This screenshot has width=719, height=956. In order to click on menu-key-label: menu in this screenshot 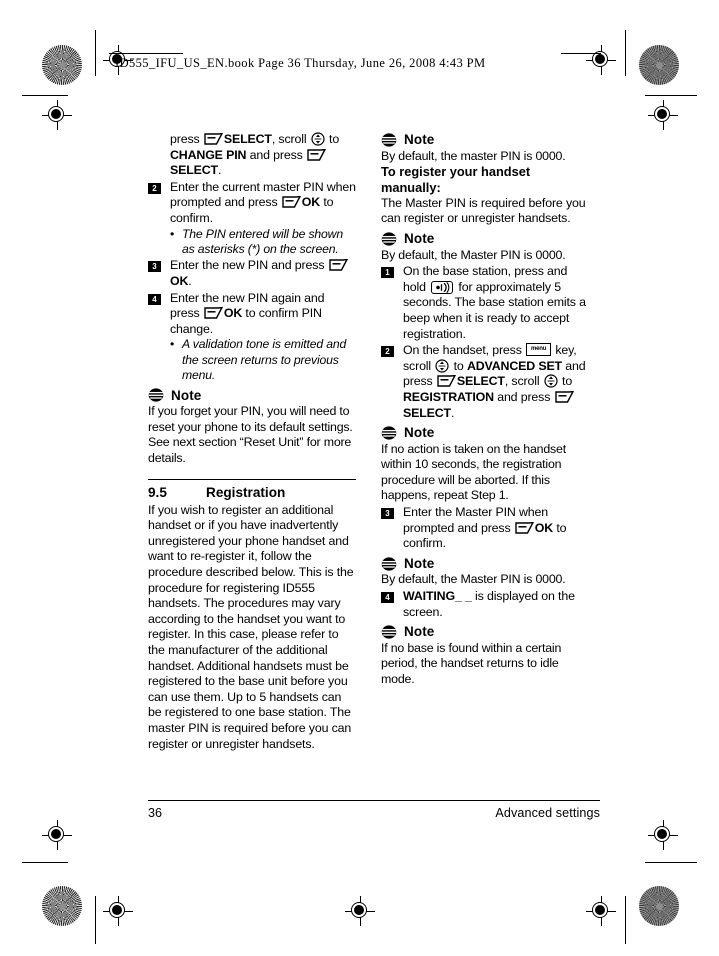, I will do `click(538, 349)`.